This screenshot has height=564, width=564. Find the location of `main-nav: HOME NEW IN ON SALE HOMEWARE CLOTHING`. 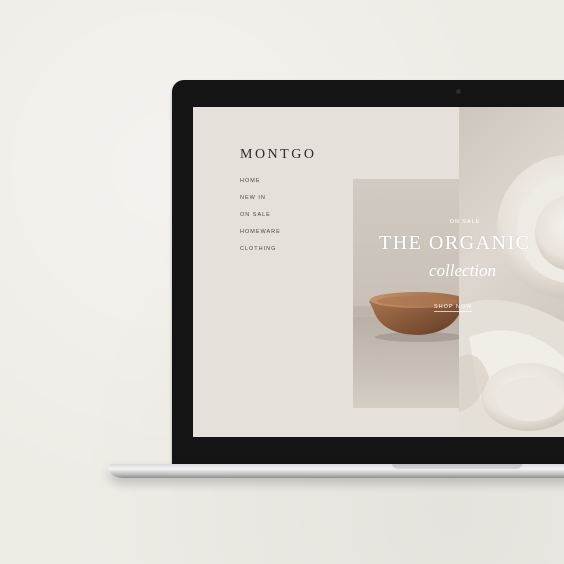

main-nav: HOME NEW IN ON SALE HOMEWARE CLOTHING is located at coordinates (260, 219).